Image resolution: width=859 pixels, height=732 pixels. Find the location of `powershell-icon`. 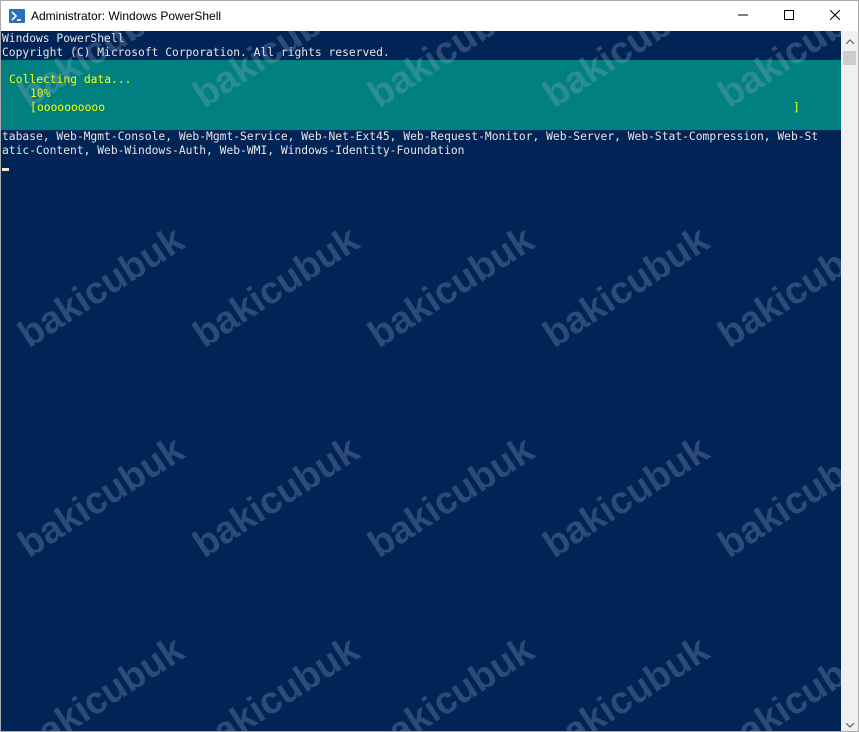

powershell-icon is located at coordinates (17, 16).